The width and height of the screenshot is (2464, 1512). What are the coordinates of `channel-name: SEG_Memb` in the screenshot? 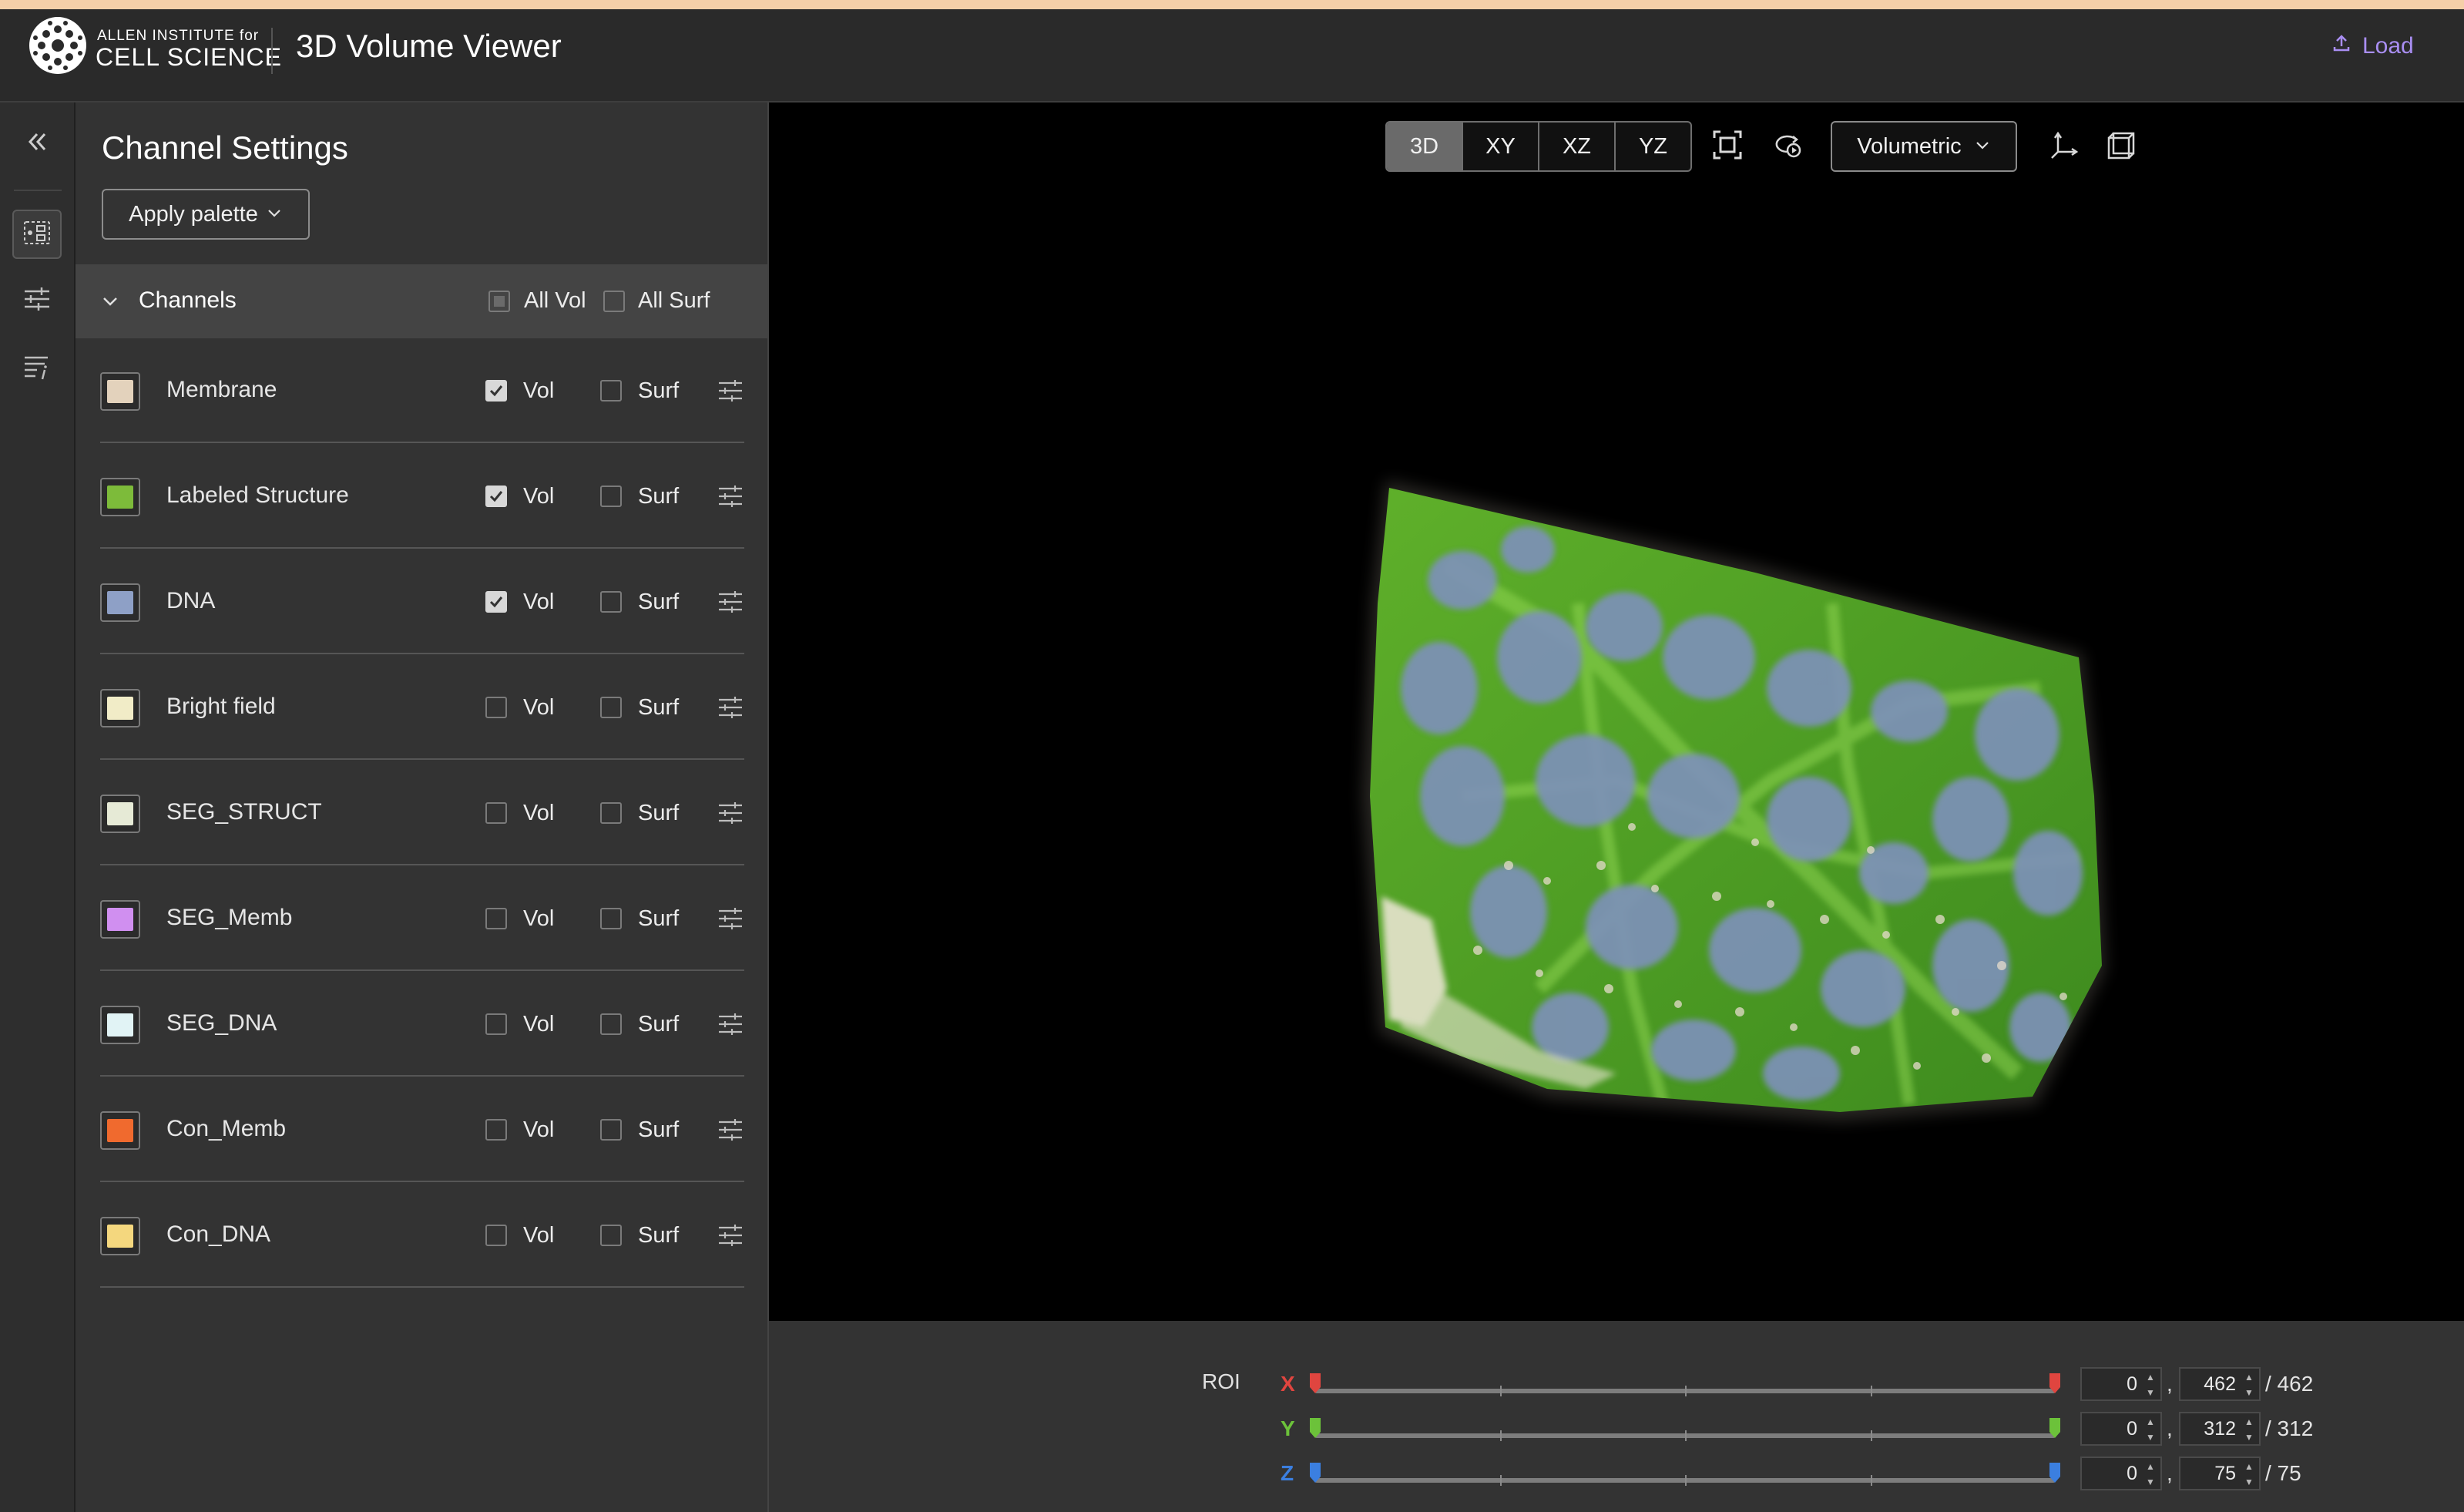 It's located at (229, 917).